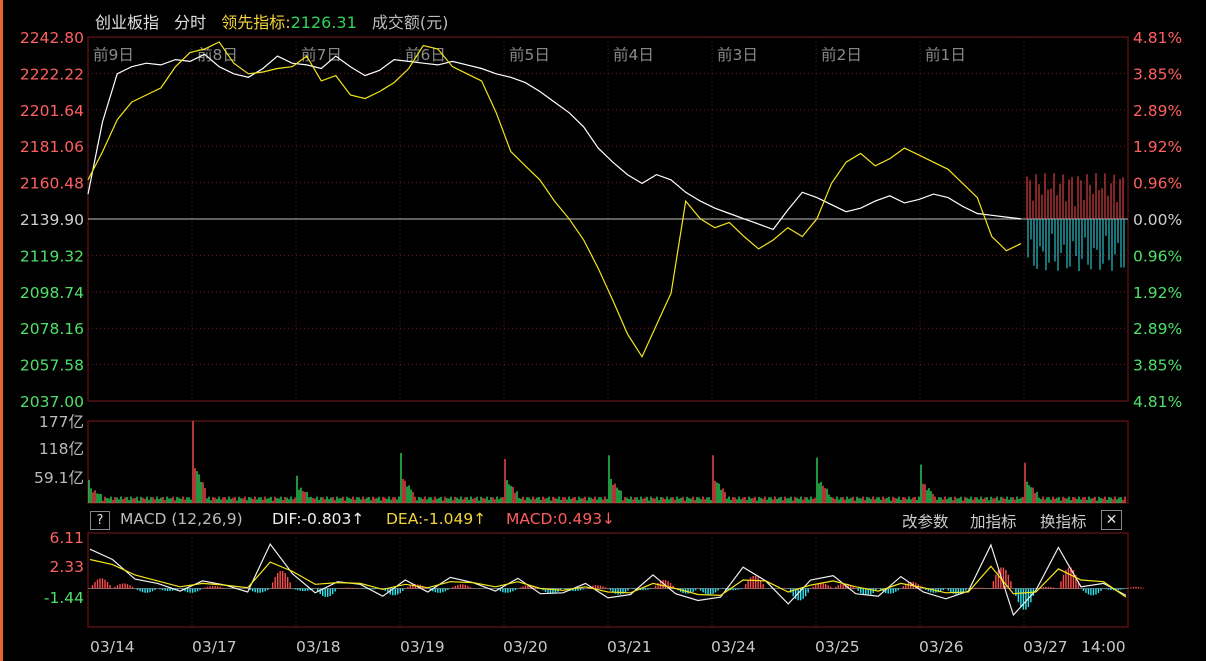 This screenshot has width=1206, height=661. I want to click on macd-panel-frame, so click(608, 580).